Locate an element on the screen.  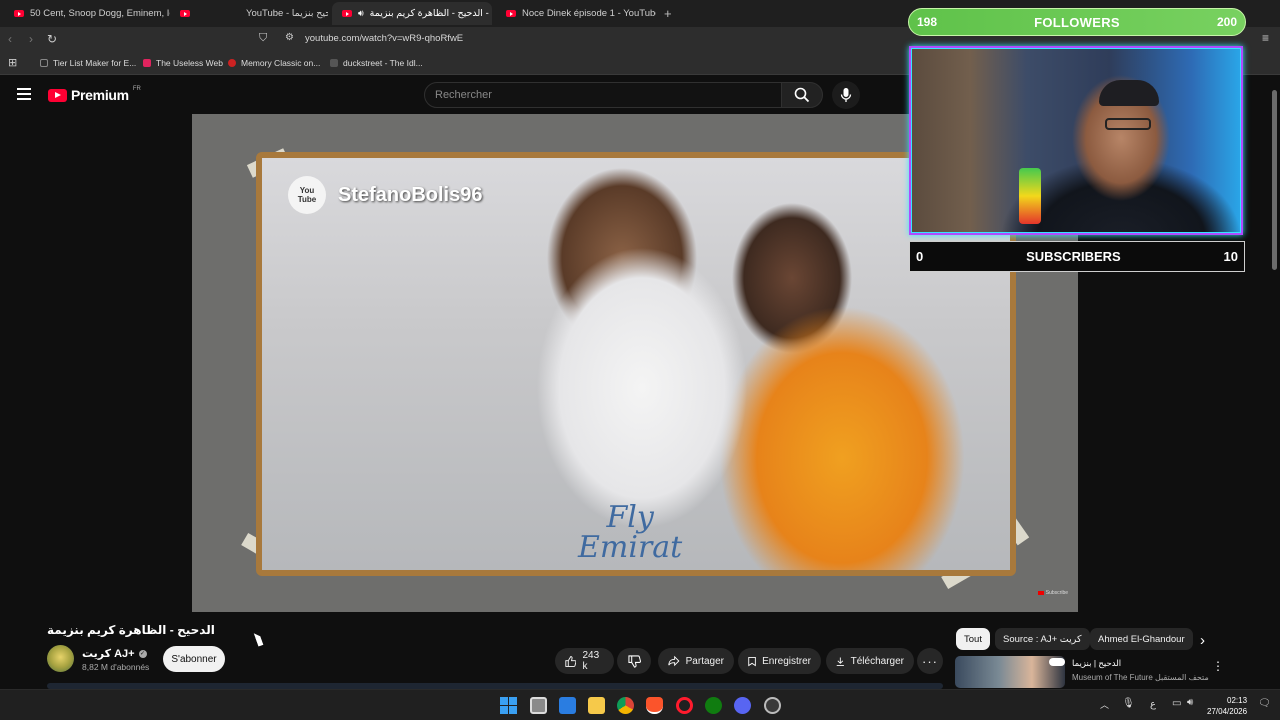
youtube-logo: Premium FR is located at coordinates (94, 94).